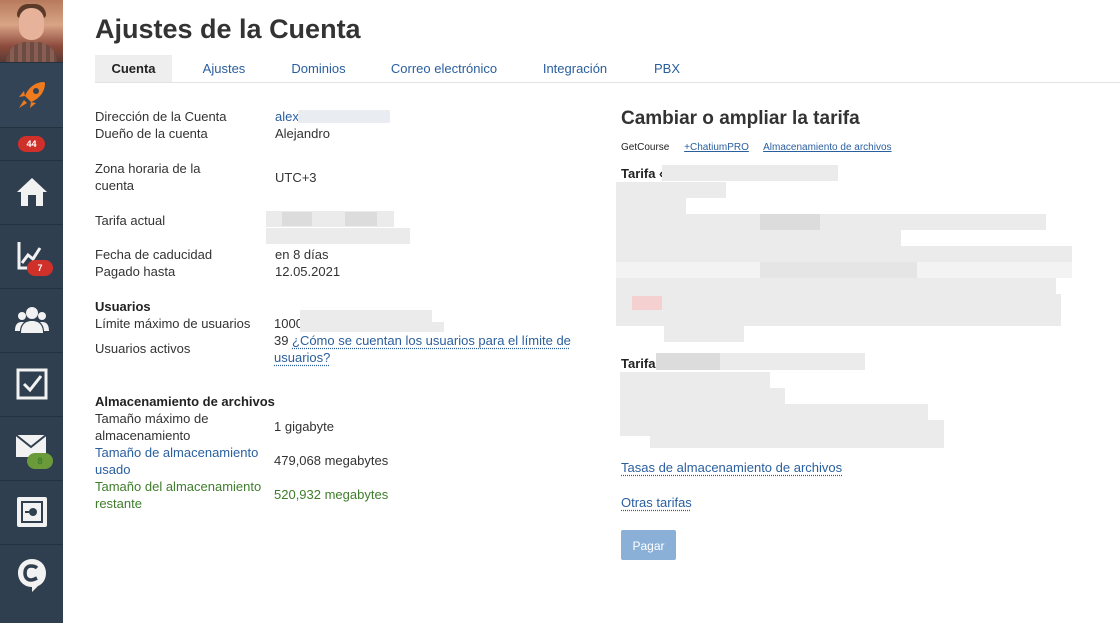 The image size is (1120, 623). Describe the element at coordinates (40, 461) in the screenshot. I see `mail-badge: 8` at that location.